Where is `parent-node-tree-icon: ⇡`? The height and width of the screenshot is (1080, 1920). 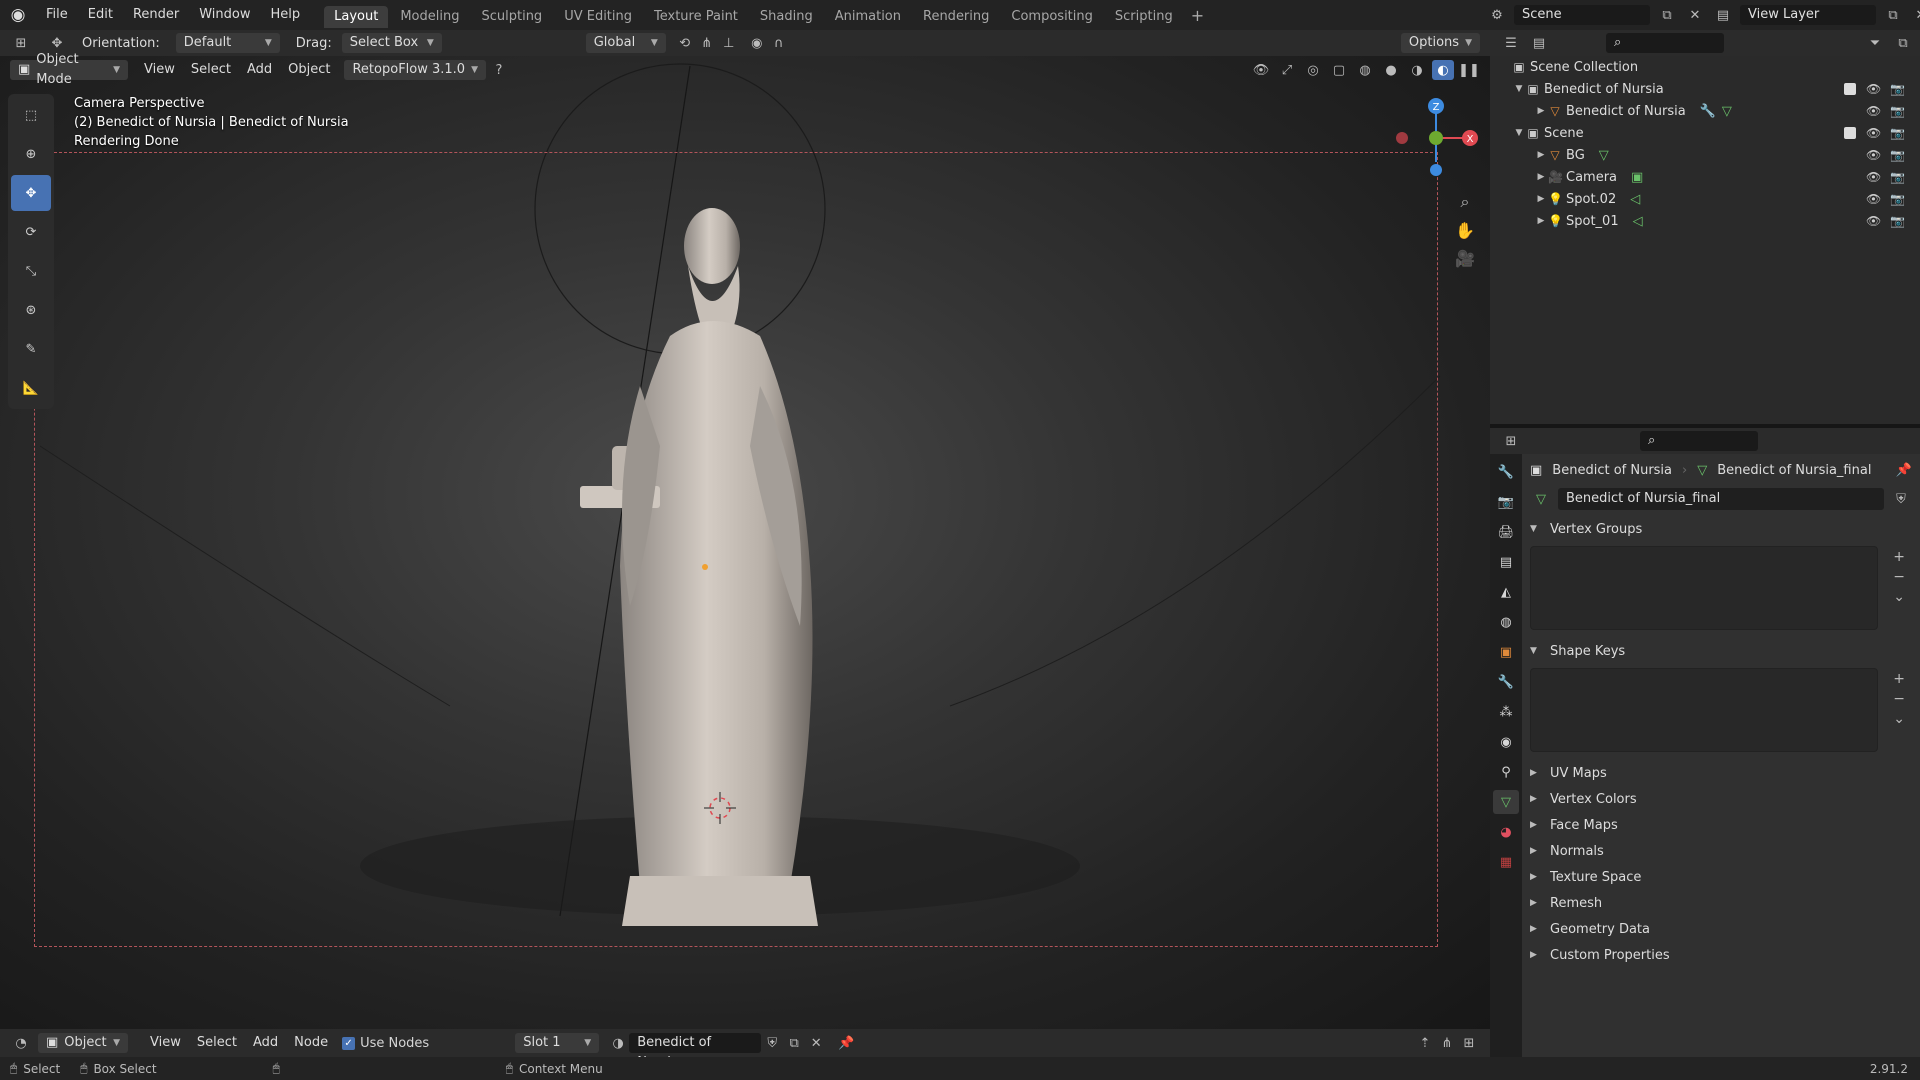
parent-node-tree-icon: ⇡ is located at coordinates (1425, 1043).